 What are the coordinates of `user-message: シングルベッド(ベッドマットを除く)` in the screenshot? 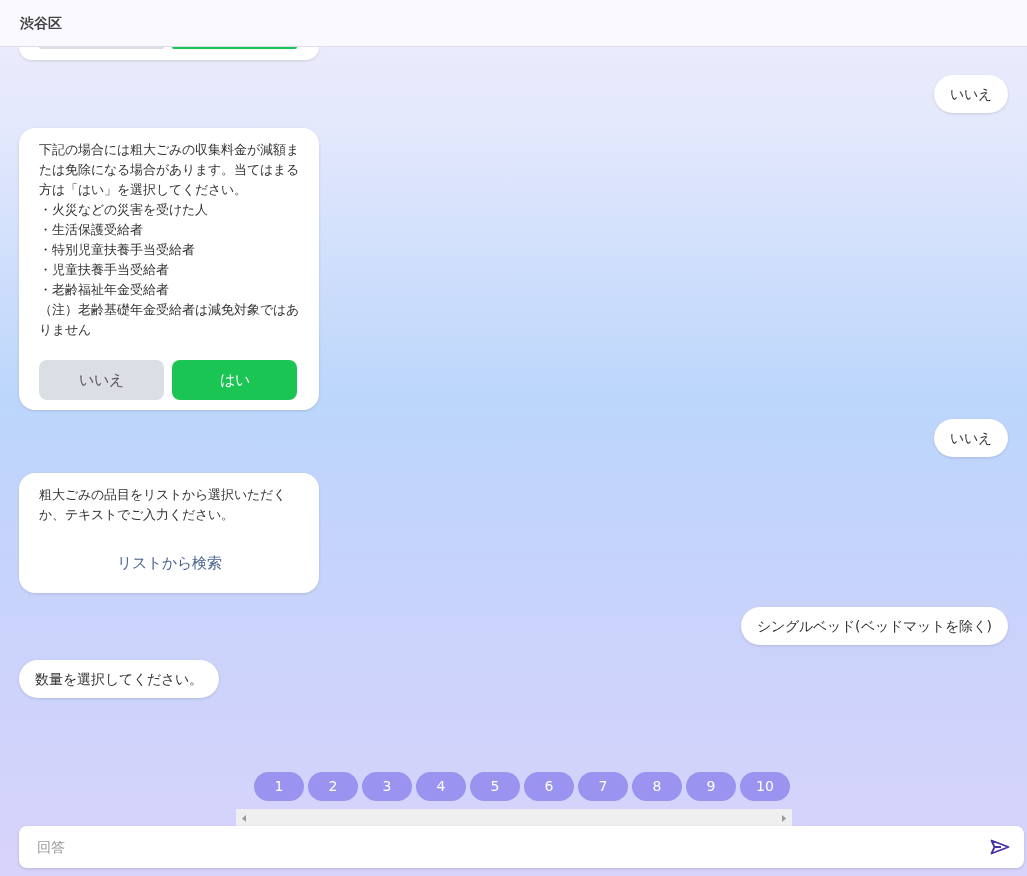 It's located at (874, 626).